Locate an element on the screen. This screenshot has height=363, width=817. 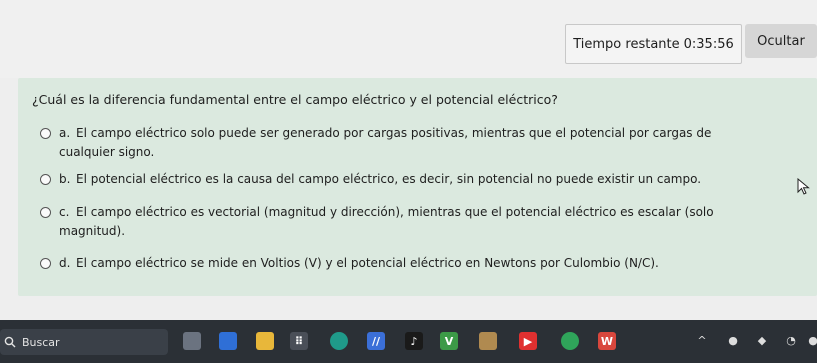
search-label: Buscar is located at coordinates (41, 342).